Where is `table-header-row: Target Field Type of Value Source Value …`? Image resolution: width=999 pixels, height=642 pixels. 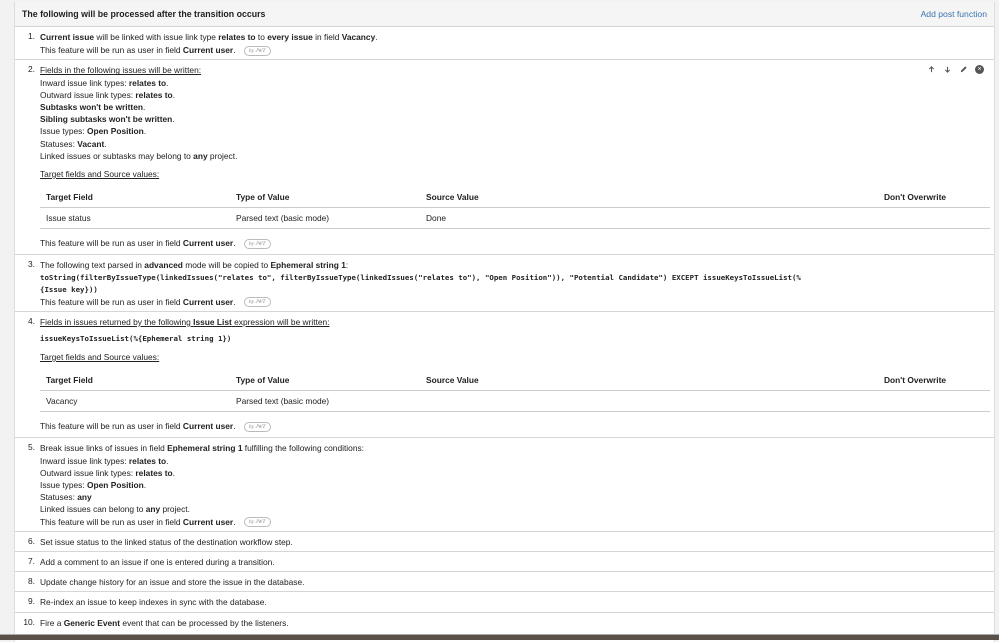 table-header-row: Target Field Type of Value Source Value … is located at coordinates (515, 197).